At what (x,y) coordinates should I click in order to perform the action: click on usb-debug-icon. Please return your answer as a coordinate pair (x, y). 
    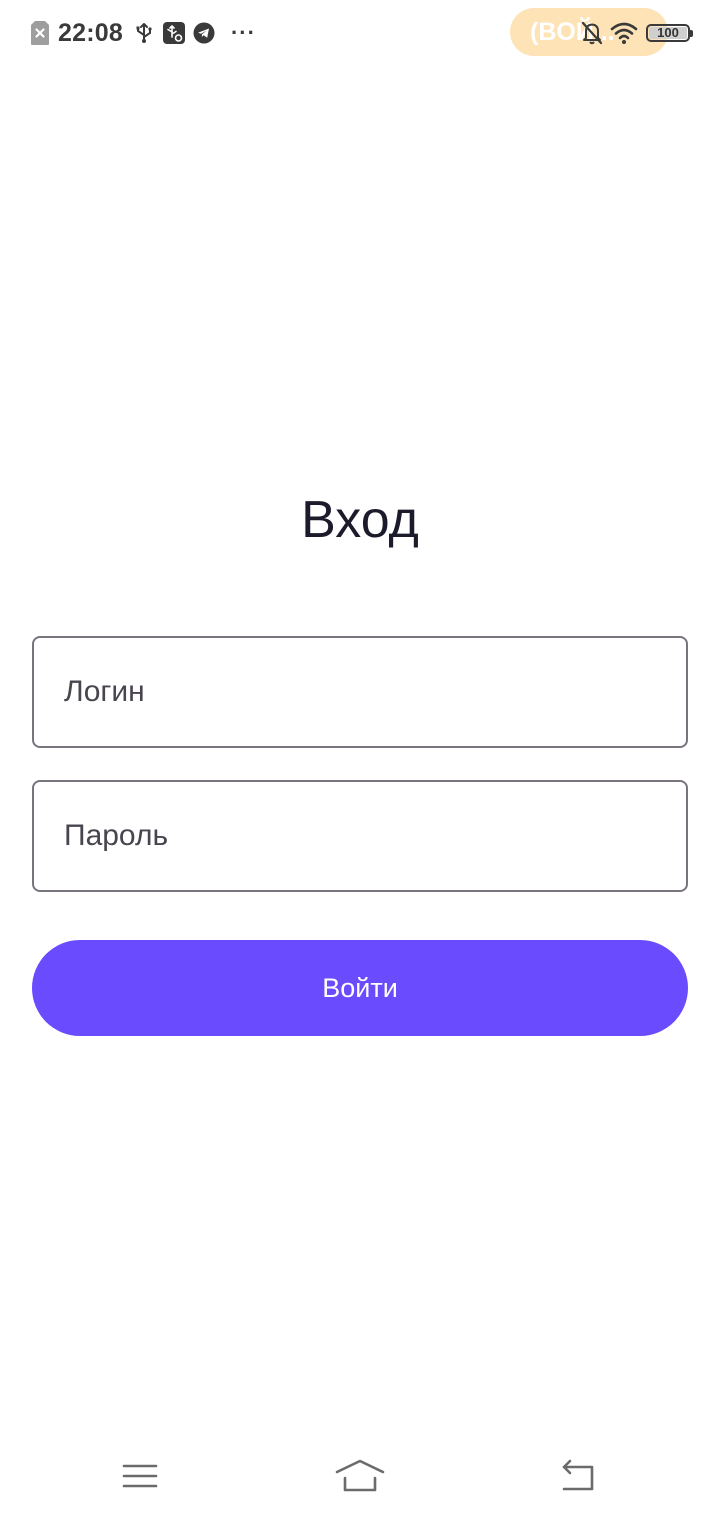
    Looking at the image, I should click on (173, 33).